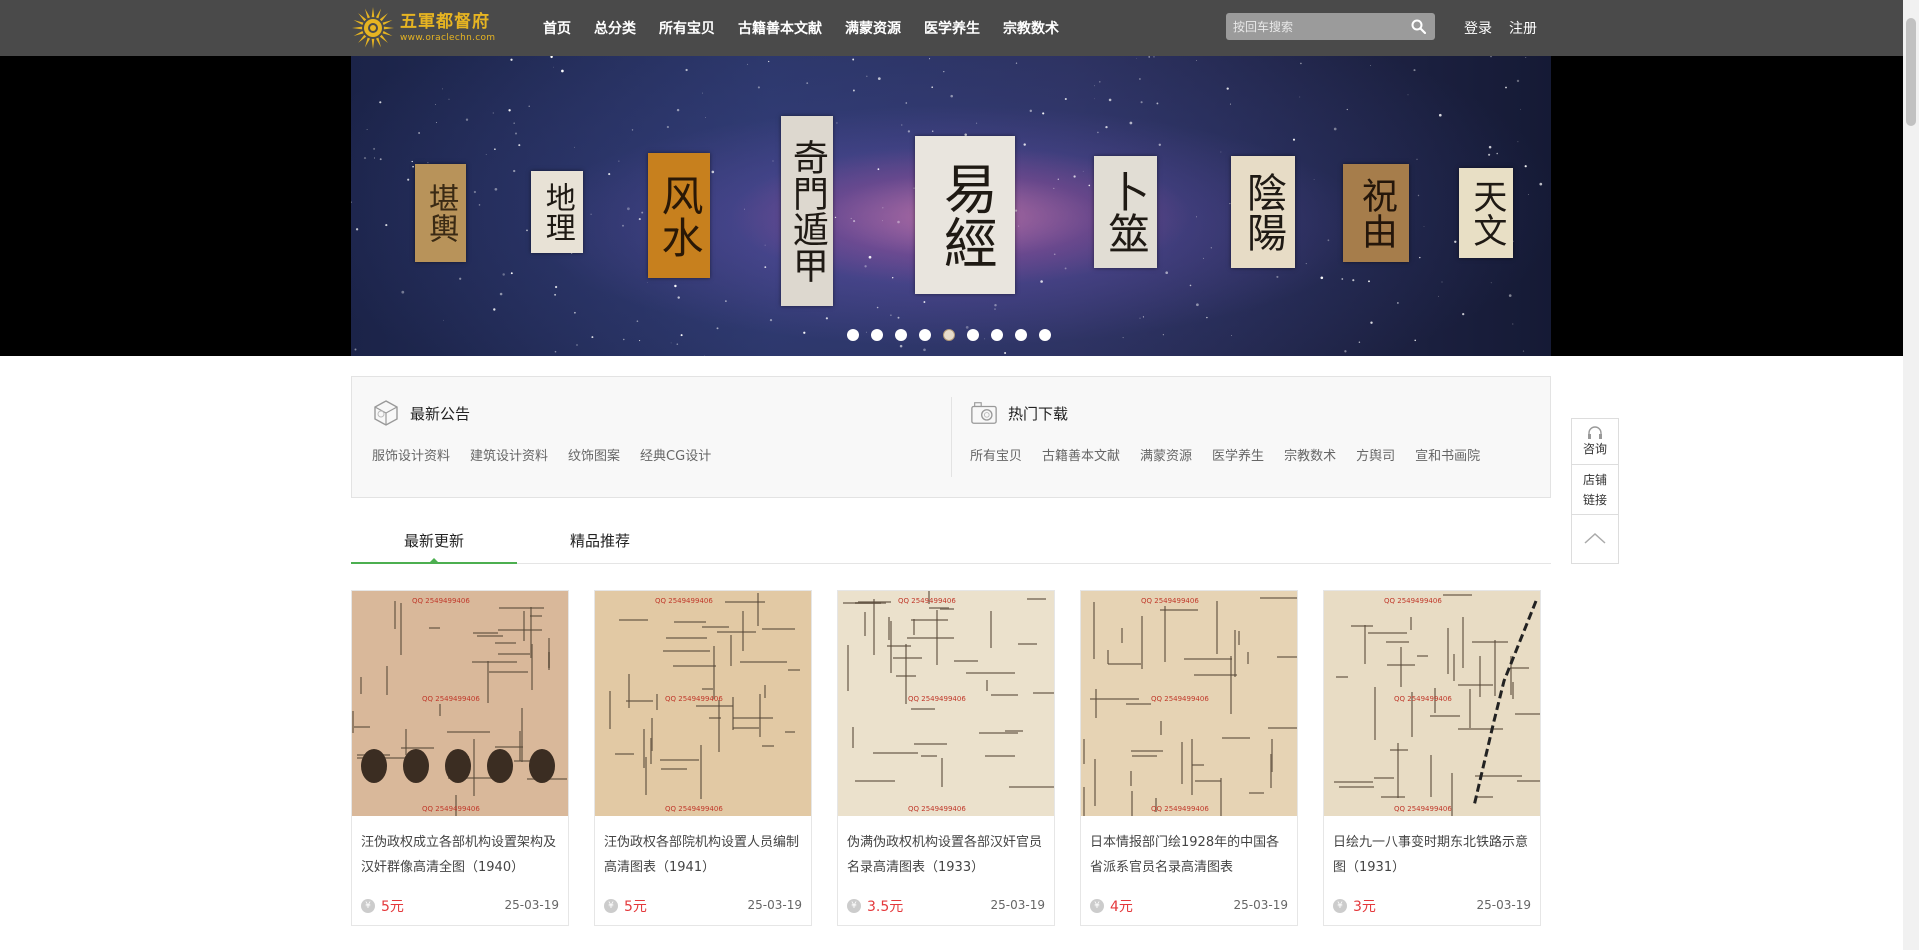  I want to click on back-to-top-button, so click(1595, 538).